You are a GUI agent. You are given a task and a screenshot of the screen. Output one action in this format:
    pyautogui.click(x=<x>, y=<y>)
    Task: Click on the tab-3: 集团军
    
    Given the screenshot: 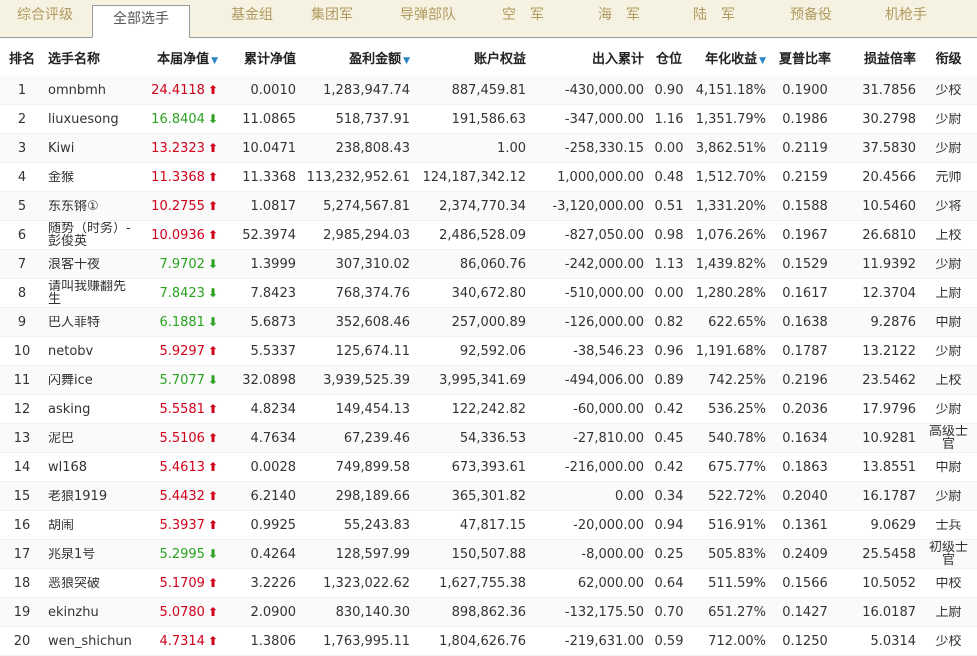 What is the action you would take?
    pyautogui.click(x=332, y=18)
    